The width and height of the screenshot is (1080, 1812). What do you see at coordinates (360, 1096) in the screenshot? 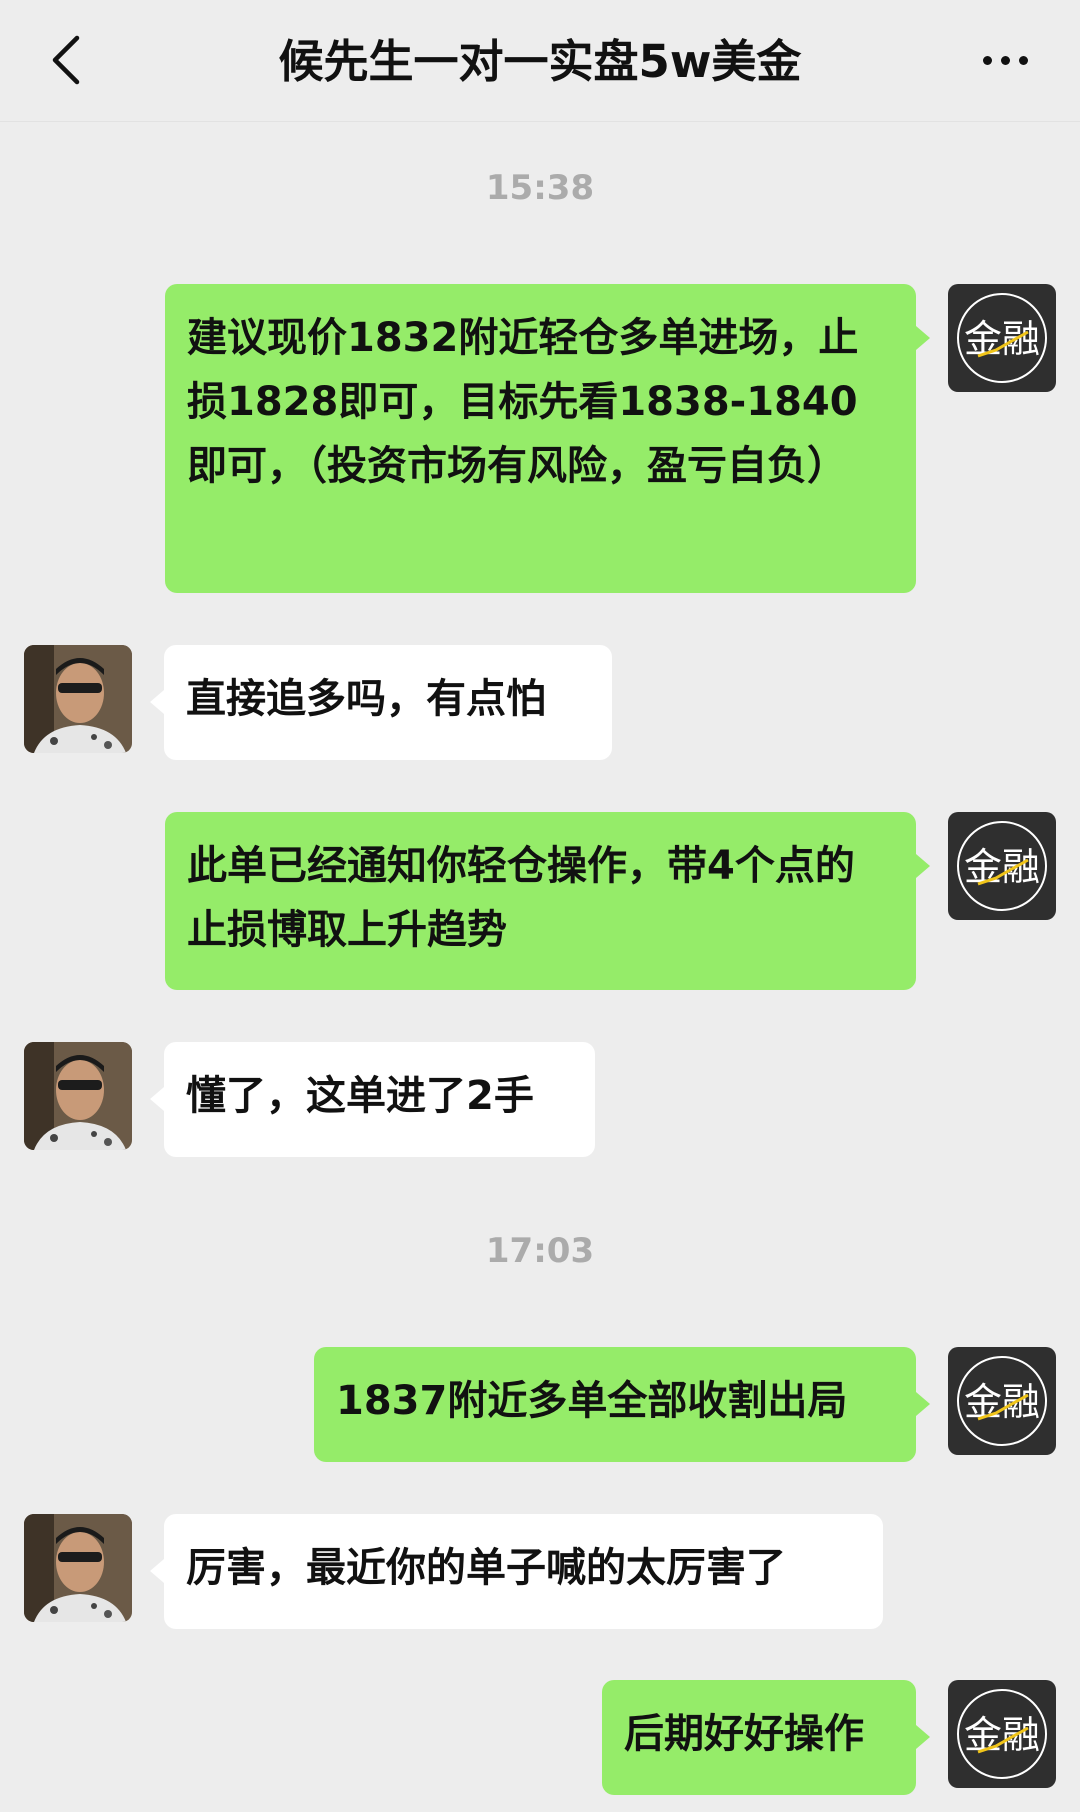
I see `message-text: 懂了，这单进了2手` at bounding box center [360, 1096].